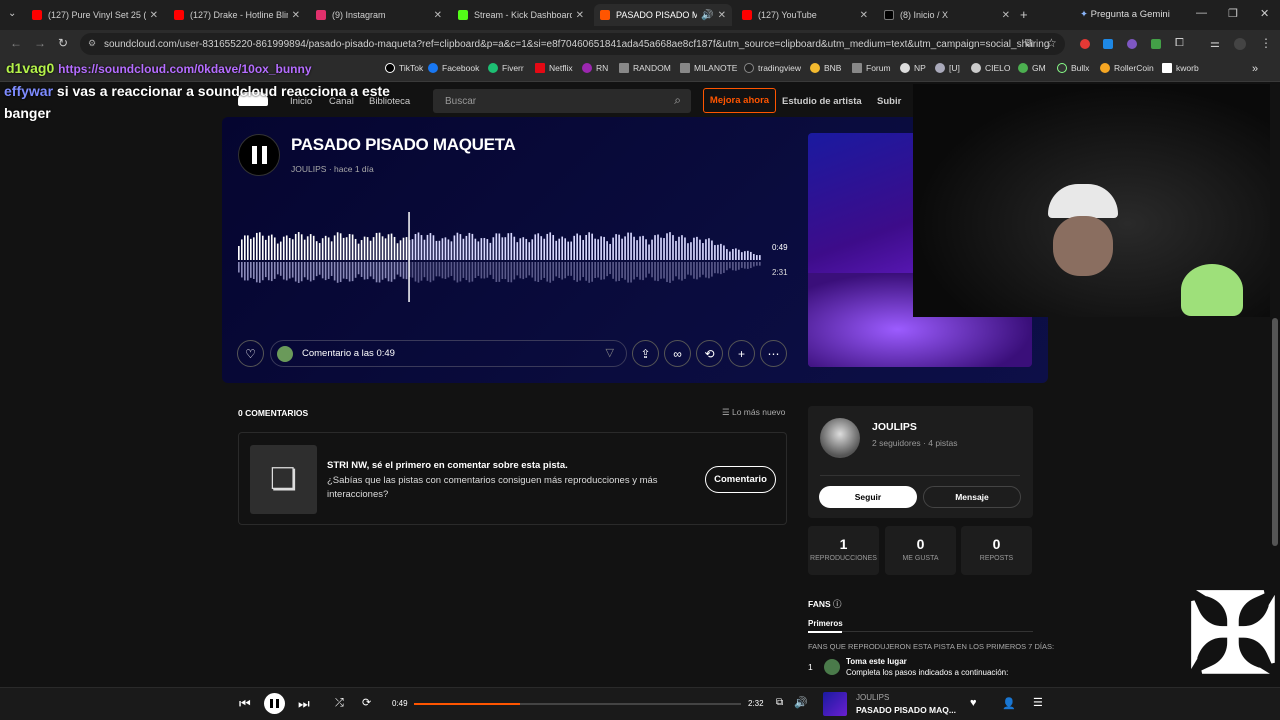 Image resolution: width=1280 pixels, height=720 pixels. What do you see at coordinates (250, 353) in the screenshot?
I see `like-button: ♡` at bounding box center [250, 353].